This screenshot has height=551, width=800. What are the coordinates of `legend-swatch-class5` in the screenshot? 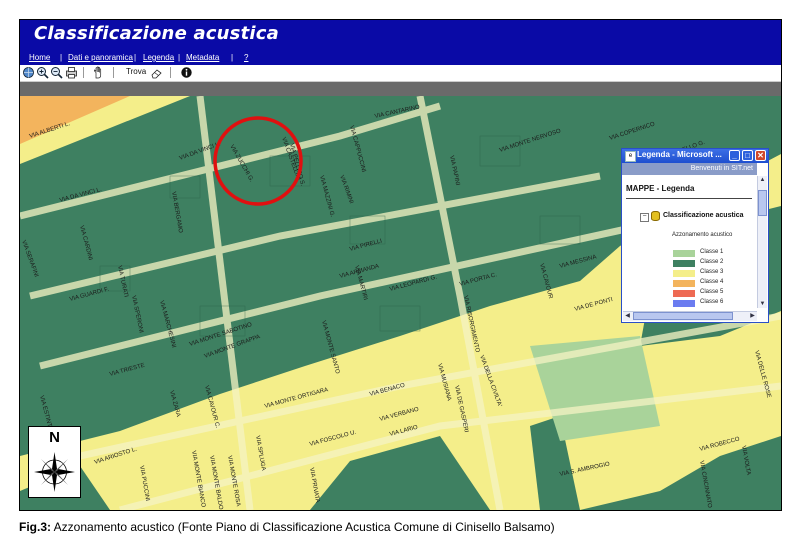 It's located at (684, 293).